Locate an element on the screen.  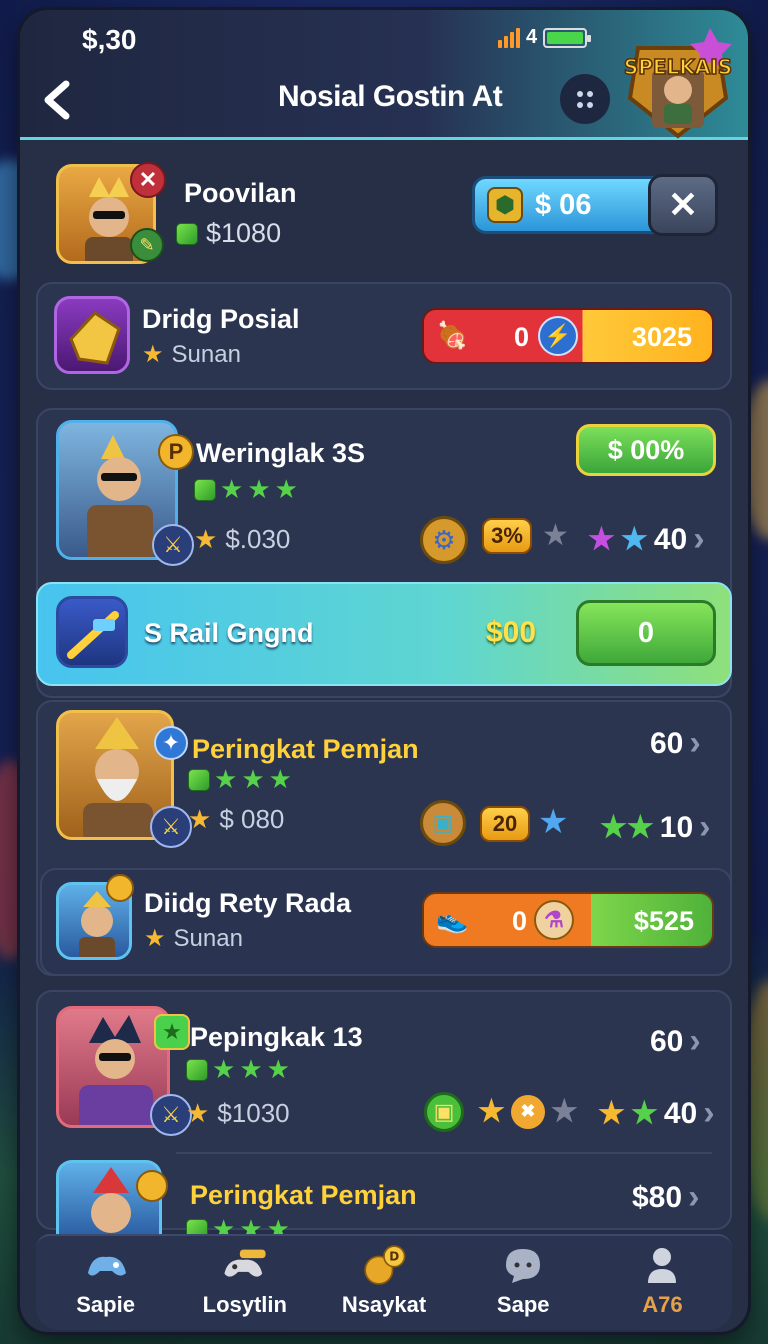
progress-pill: 🍖 0 ⚡ 3025 is located at coordinates (568, 336).